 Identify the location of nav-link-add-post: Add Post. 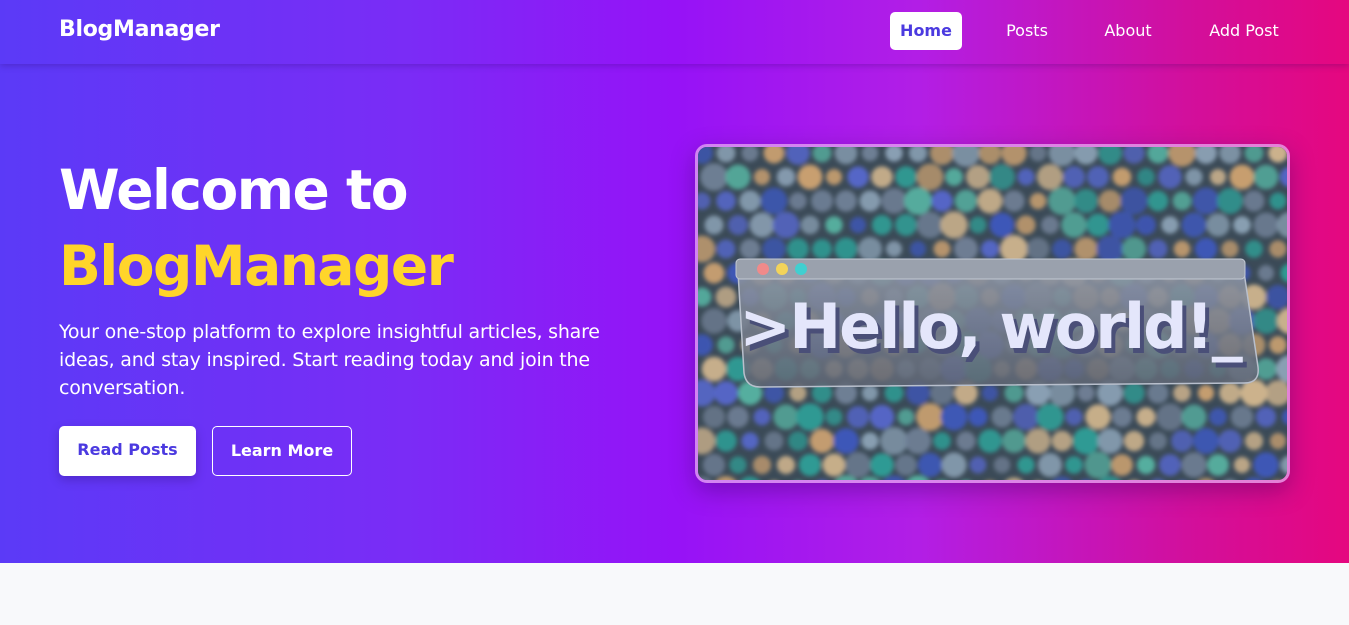
(1244, 31).